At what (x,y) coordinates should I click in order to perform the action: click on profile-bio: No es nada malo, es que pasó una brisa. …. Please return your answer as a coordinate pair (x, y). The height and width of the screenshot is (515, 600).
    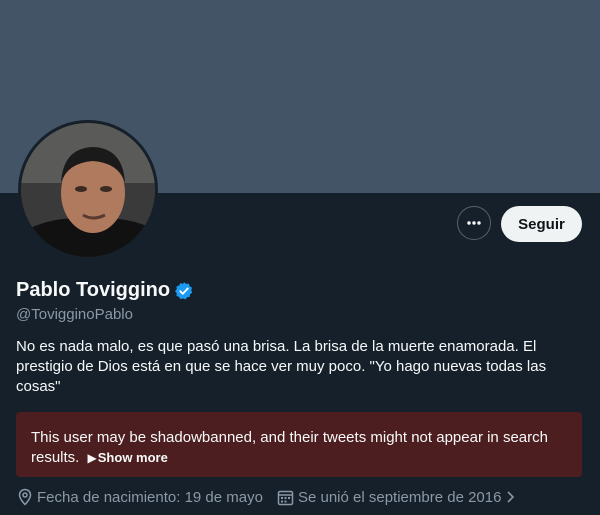
    Looking at the image, I should click on (281, 366).